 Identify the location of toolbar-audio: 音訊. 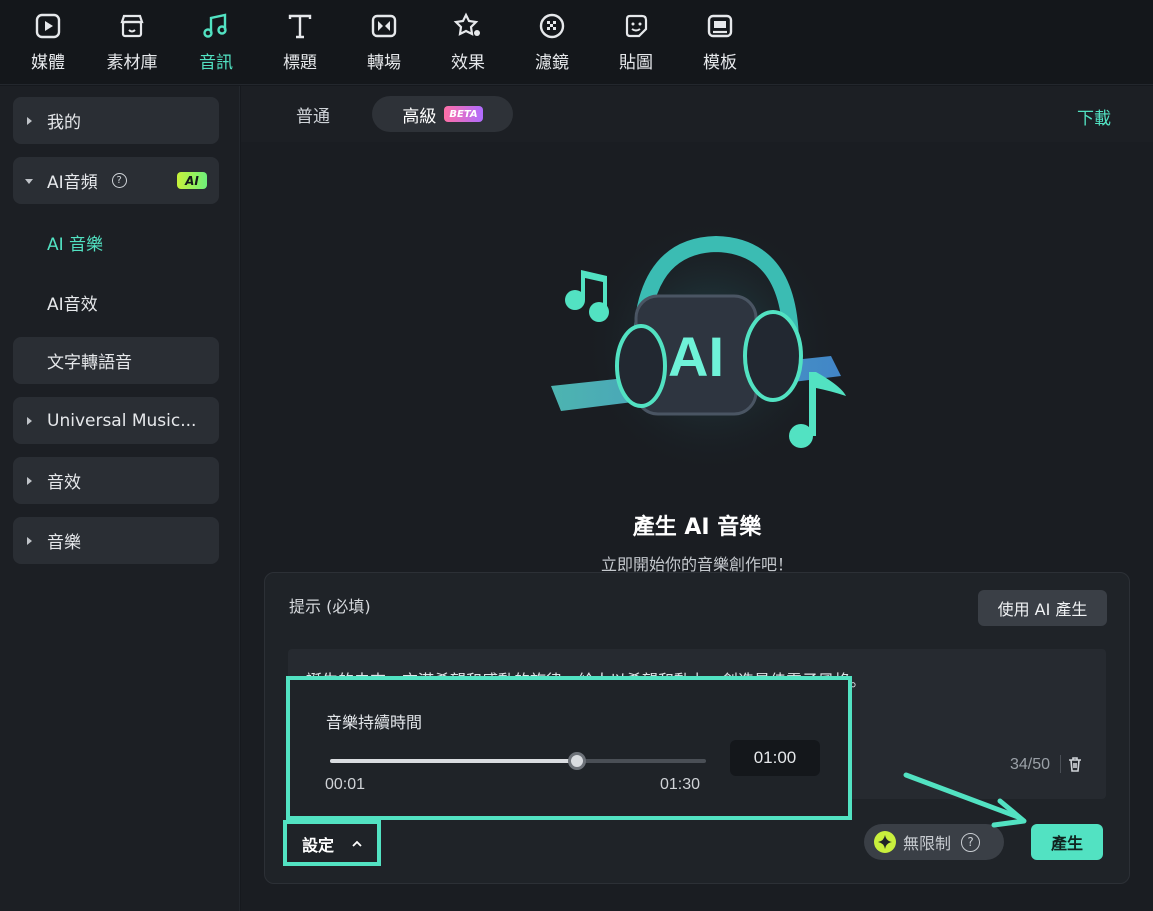
(216, 41).